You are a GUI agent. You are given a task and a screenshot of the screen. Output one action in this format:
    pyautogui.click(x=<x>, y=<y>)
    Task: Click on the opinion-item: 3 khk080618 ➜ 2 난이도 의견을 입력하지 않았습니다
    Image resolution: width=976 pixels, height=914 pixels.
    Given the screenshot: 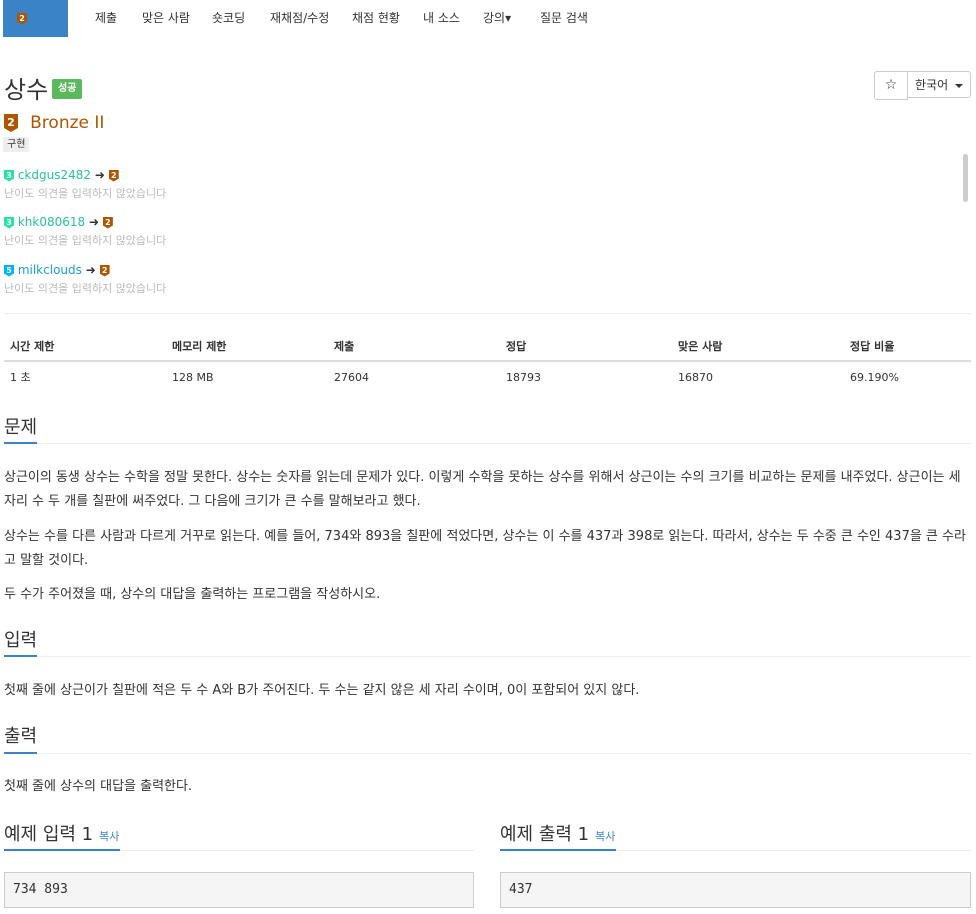 What is the action you would take?
    pyautogui.click(x=474, y=231)
    